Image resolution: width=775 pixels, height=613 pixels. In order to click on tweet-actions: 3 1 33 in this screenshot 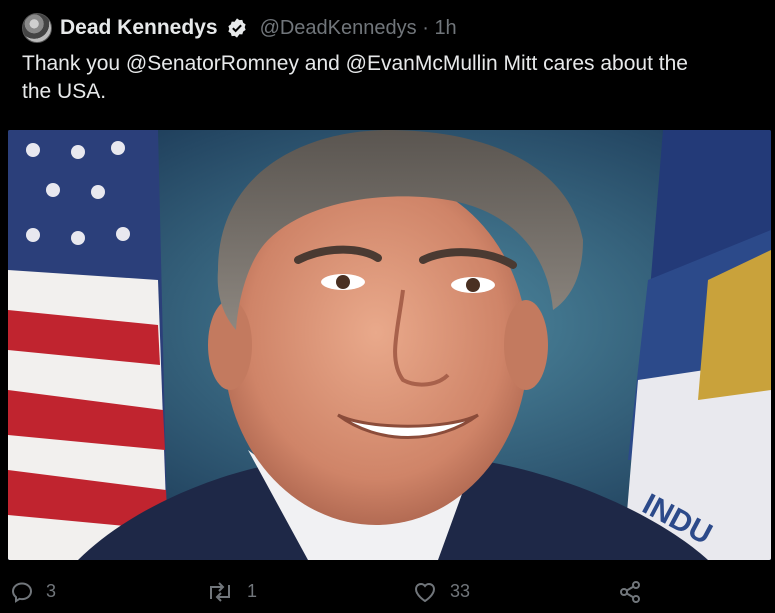, I will do `click(387, 591)`.